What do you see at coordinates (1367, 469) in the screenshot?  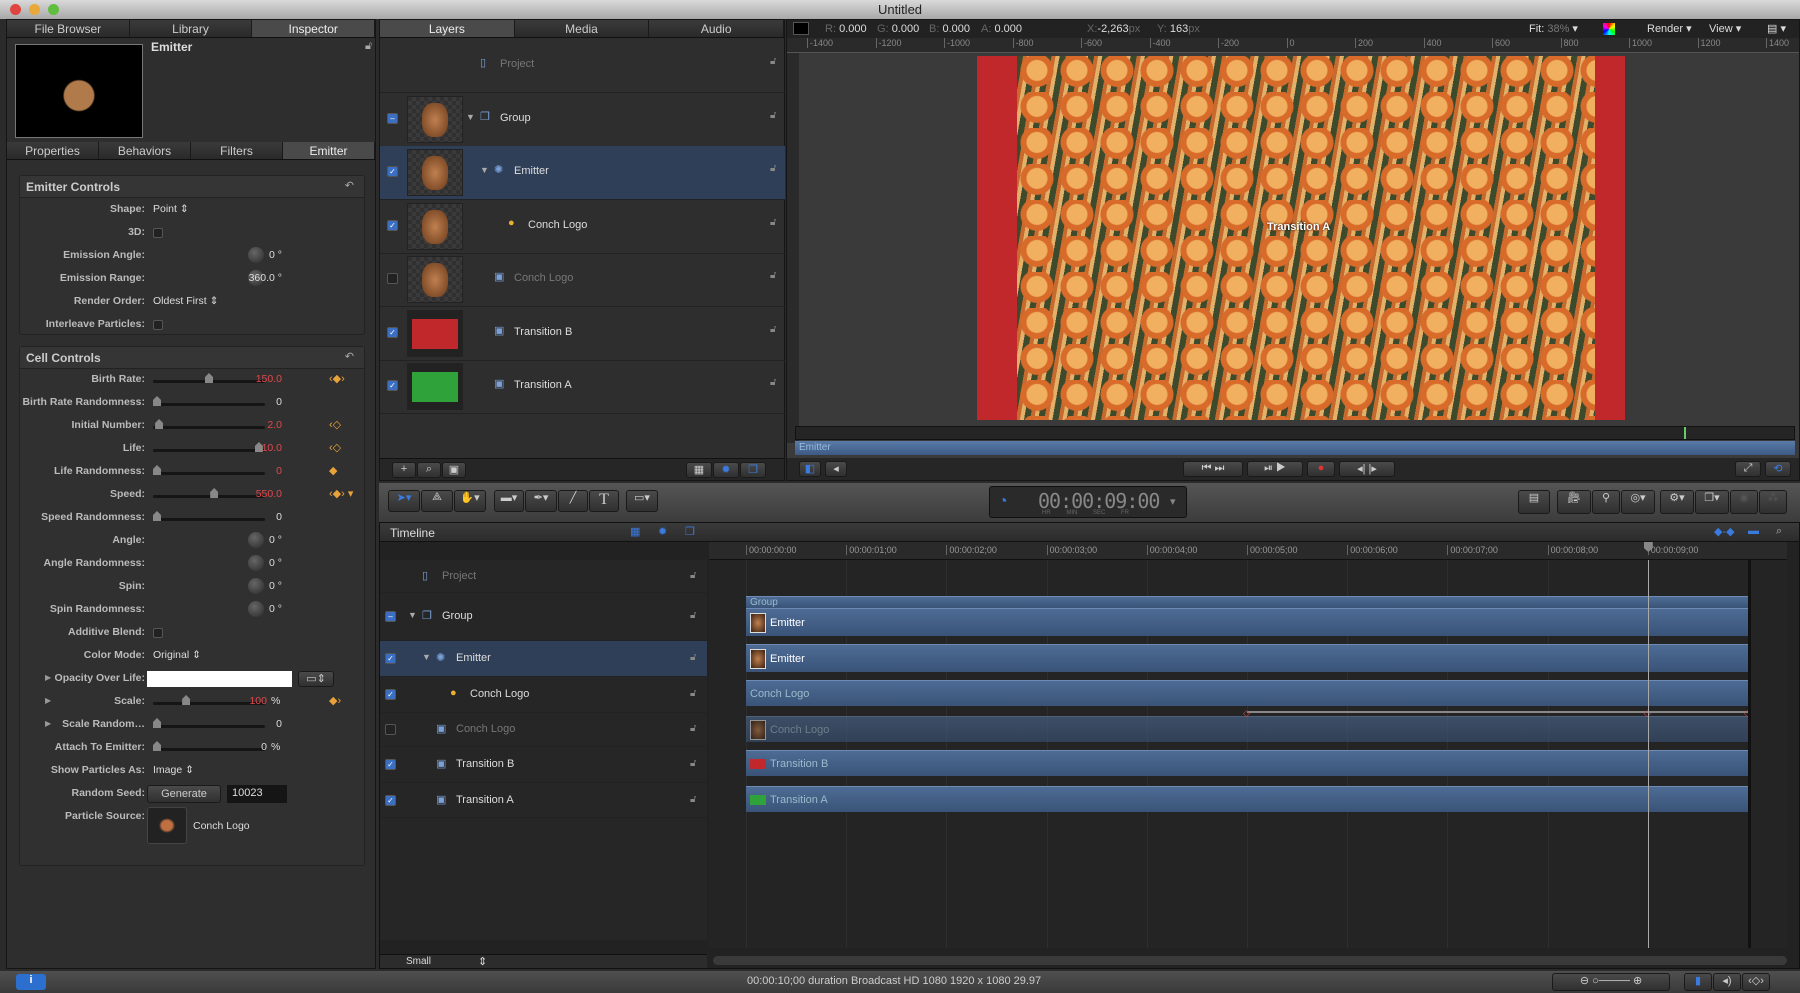 I see `frame-step-buttons: ◂| |▸` at bounding box center [1367, 469].